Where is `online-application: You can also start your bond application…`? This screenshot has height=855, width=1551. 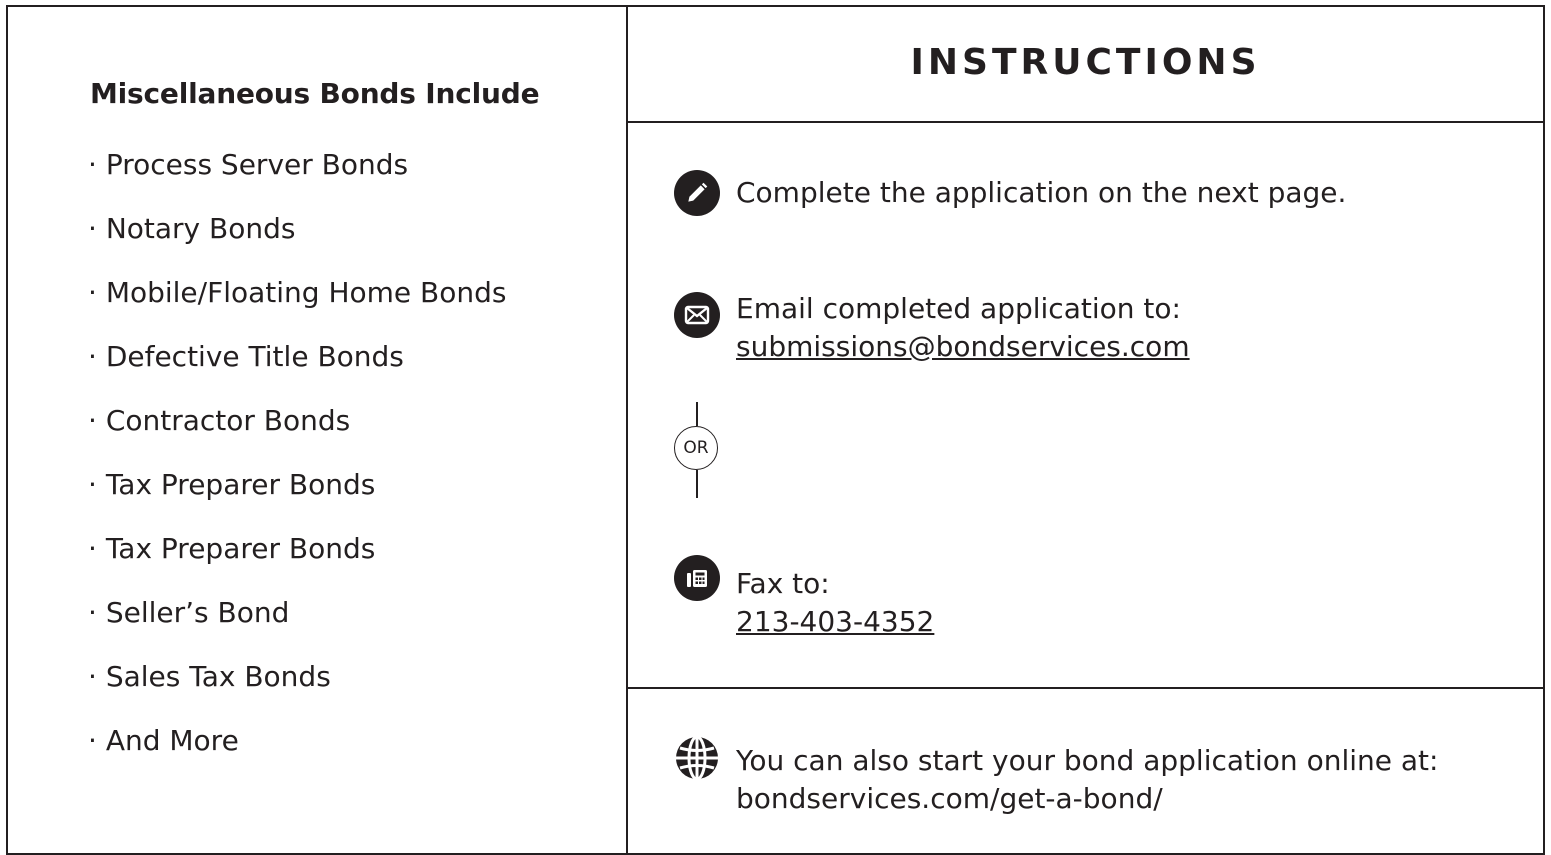 online-application: You can also start your bond application… is located at coordinates (1056, 776).